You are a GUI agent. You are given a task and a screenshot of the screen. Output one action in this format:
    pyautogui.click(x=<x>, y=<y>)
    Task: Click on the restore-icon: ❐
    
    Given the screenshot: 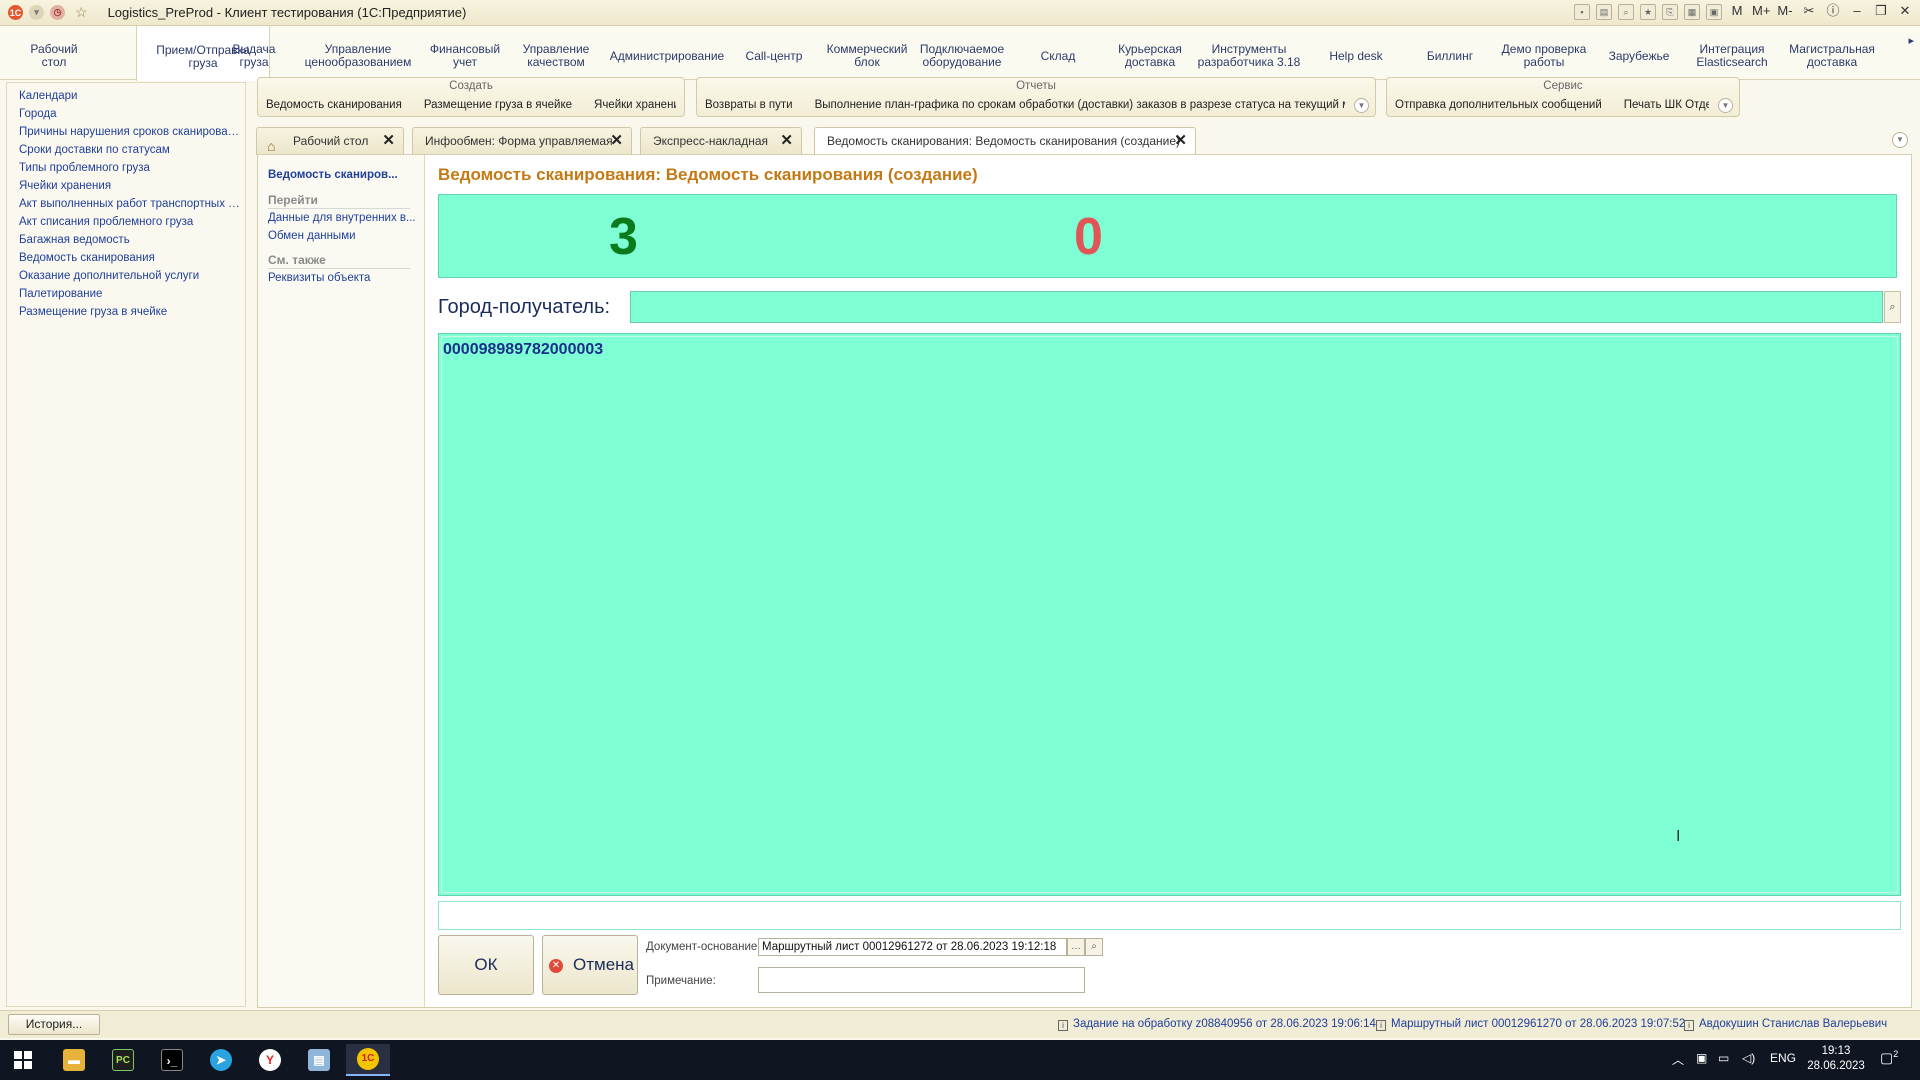 What is the action you would take?
    pyautogui.click(x=1881, y=12)
    